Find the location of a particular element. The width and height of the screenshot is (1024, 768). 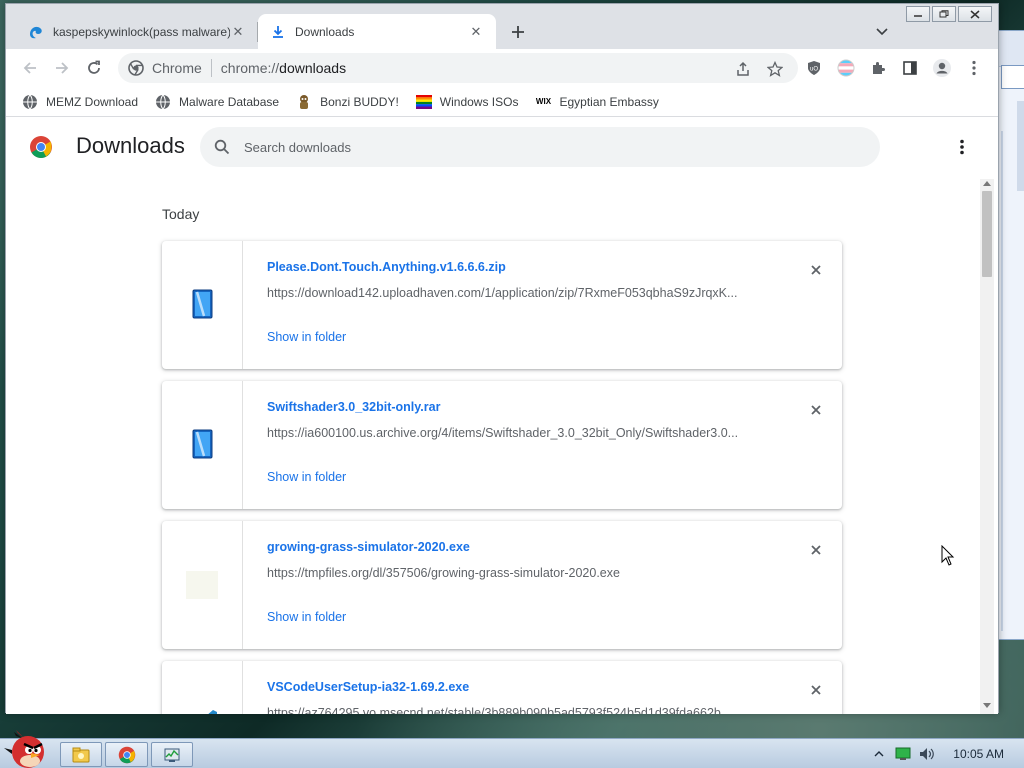

side-panel-button is located at coordinates (910, 68).